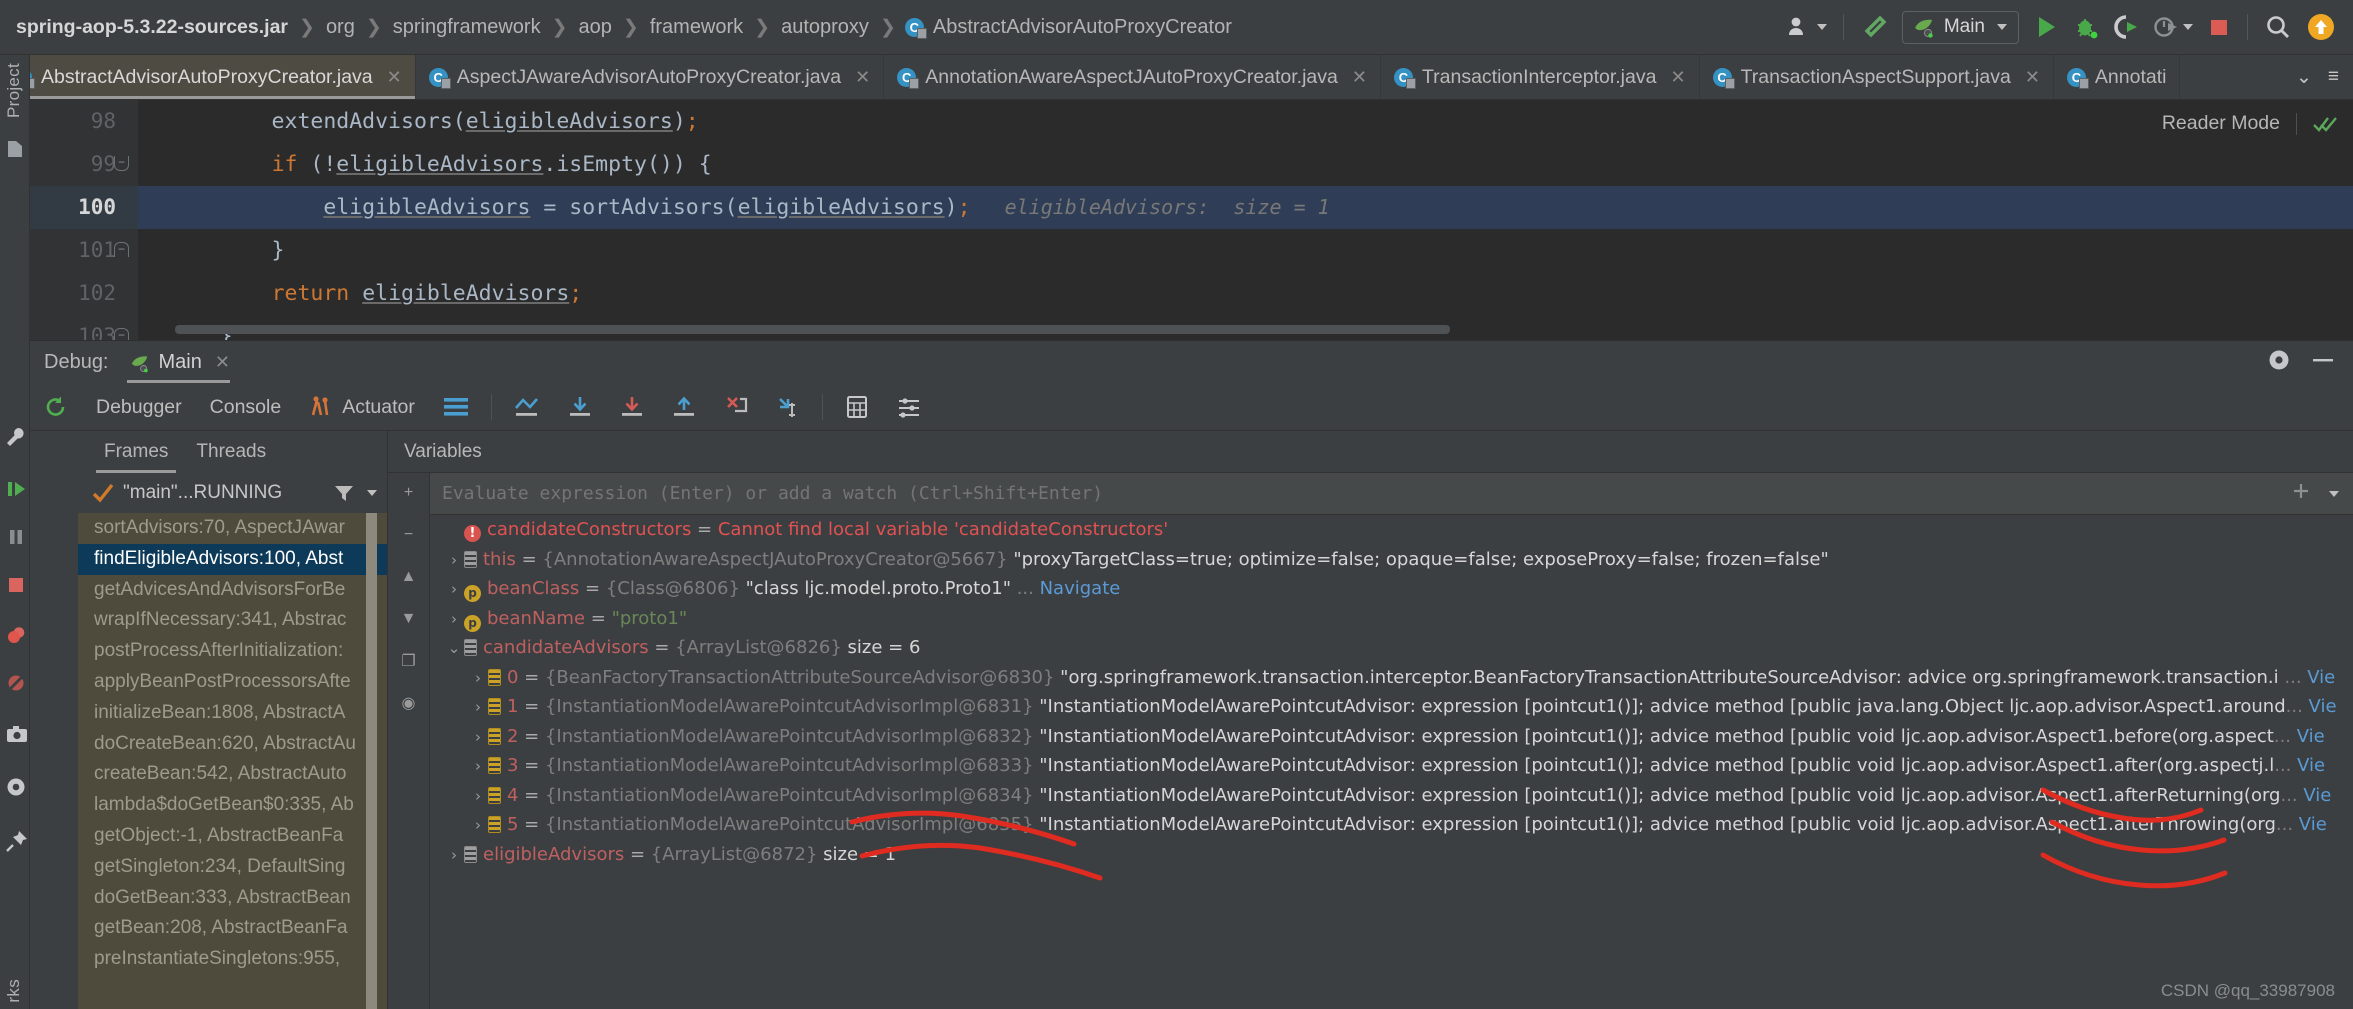  Describe the element at coordinates (340, 27) in the screenshot. I see `breadcrumb-item-1: org` at that location.